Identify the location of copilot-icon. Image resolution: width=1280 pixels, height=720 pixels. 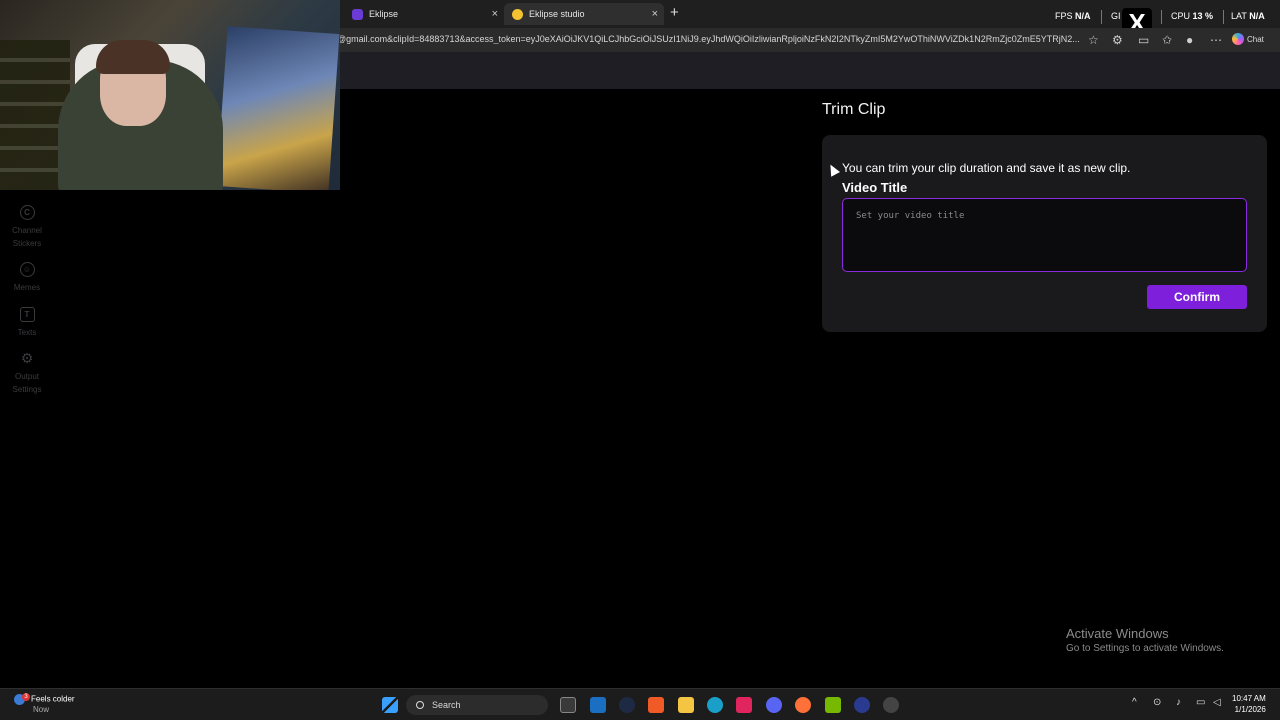
(1238, 39).